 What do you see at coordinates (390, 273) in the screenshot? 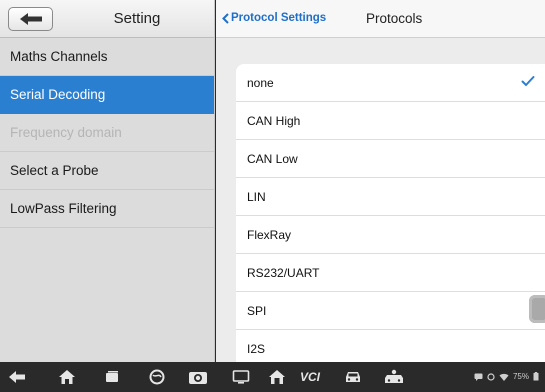
I see `protocol-item-rs232-uart: RS232/UART` at bounding box center [390, 273].